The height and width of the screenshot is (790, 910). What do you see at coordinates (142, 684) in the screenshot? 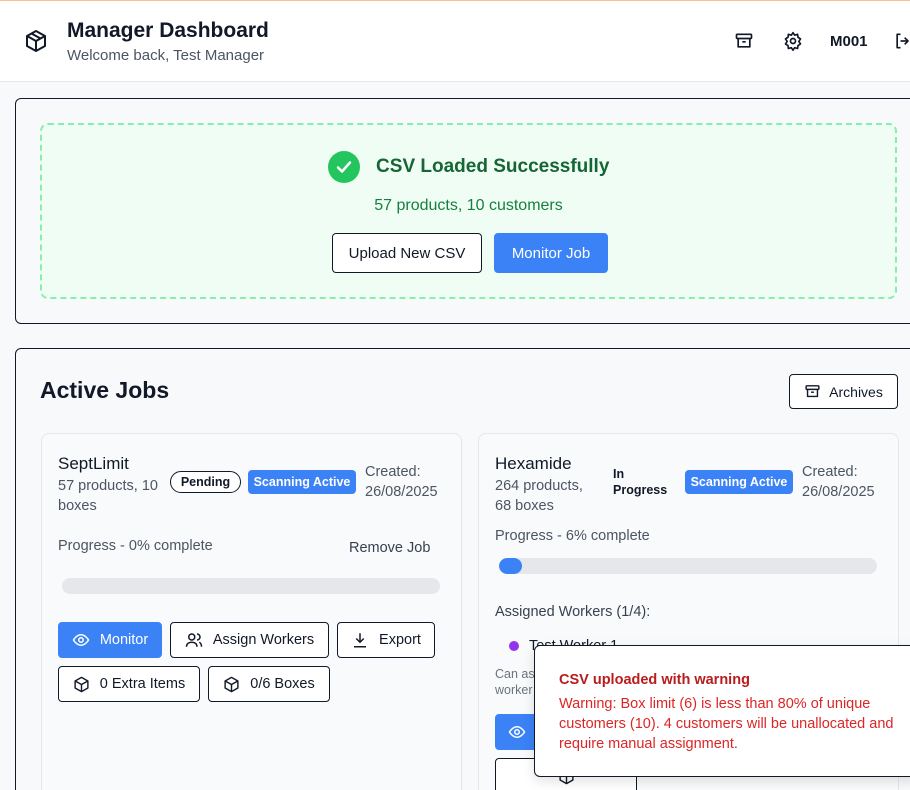
I see `extra-items-label: 0 Extra Items` at bounding box center [142, 684].